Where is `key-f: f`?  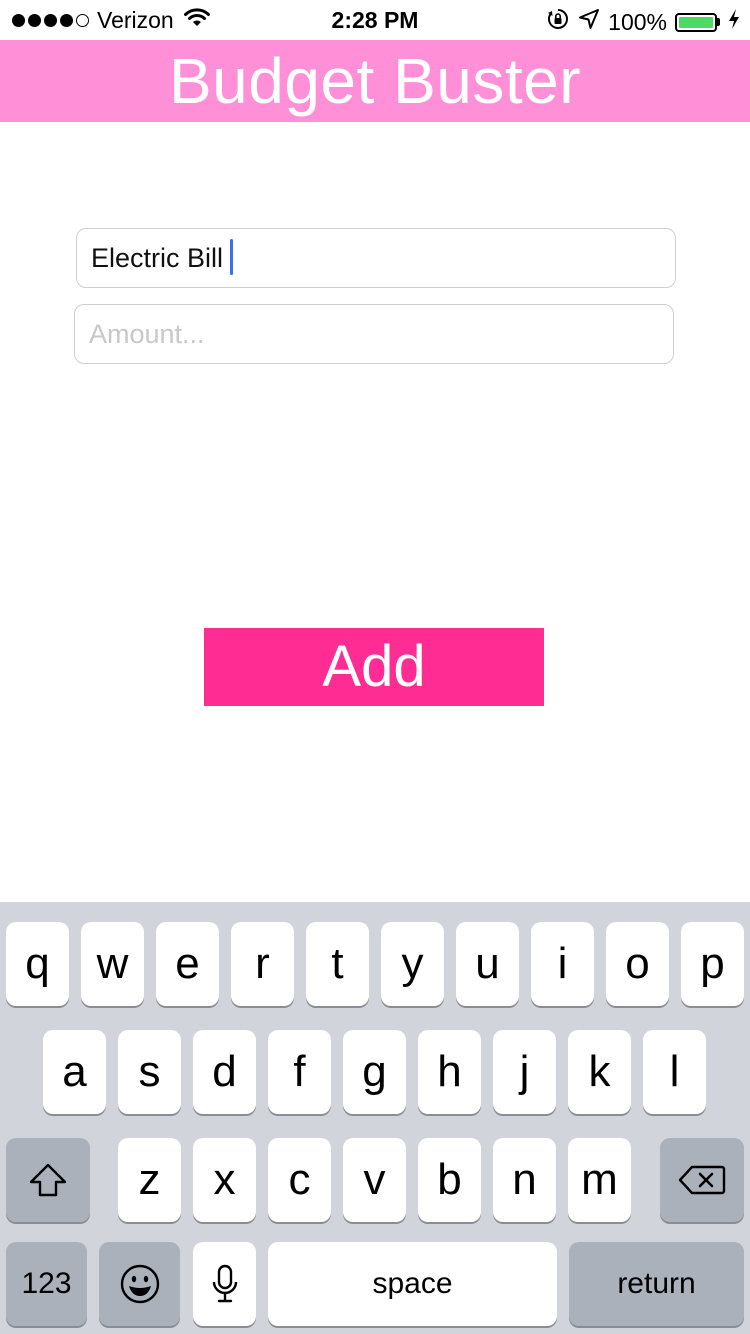 key-f: f is located at coordinates (299, 1072).